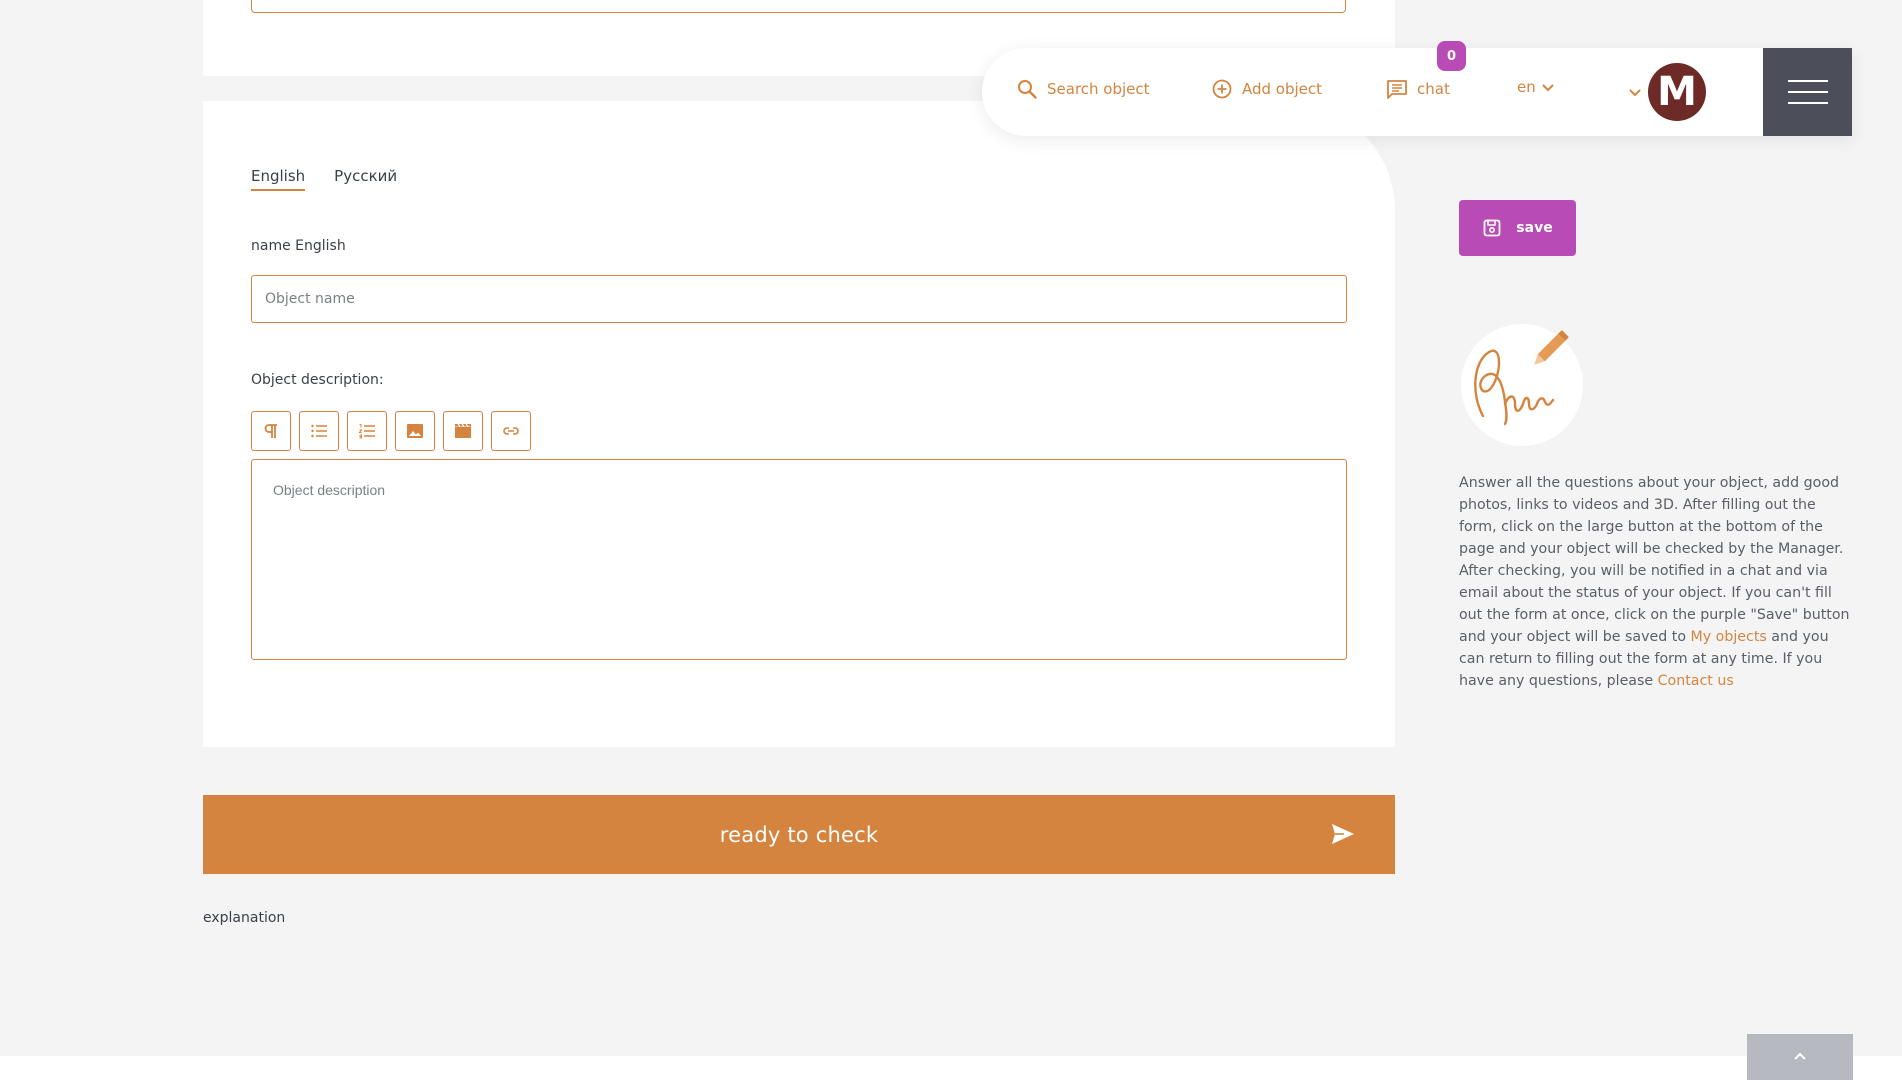 The image size is (1902, 1080). What do you see at coordinates (951, 1068) in the screenshot?
I see `footer-edge` at bounding box center [951, 1068].